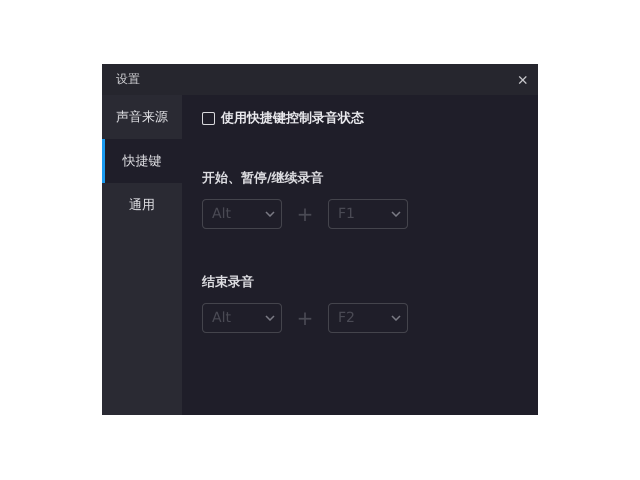 Image resolution: width=640 pixels, height=480 pixels. What do you see at coordinates (128, 79) in the screenshot?
I see `window-title: 设置` at bounding box center [128, 79].